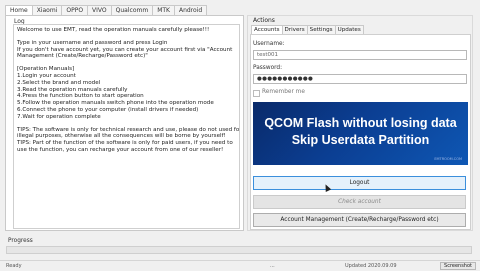  I want to click on status-updated: Updated 2020.09.09, so click(371, 266).